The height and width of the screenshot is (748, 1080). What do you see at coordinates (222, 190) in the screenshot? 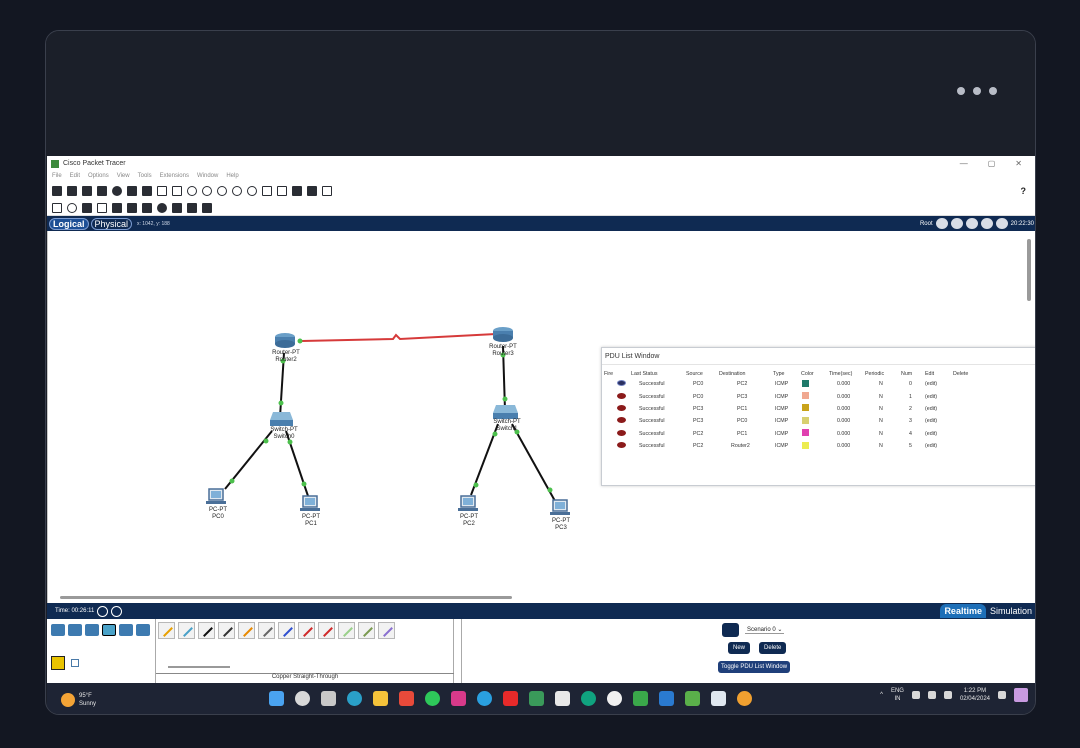
I see `zoom-in-icon` at bounding box center [222, 190].